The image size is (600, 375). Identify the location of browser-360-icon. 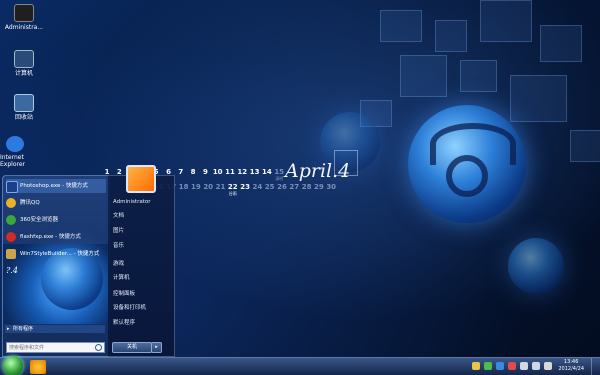
(11, 220).